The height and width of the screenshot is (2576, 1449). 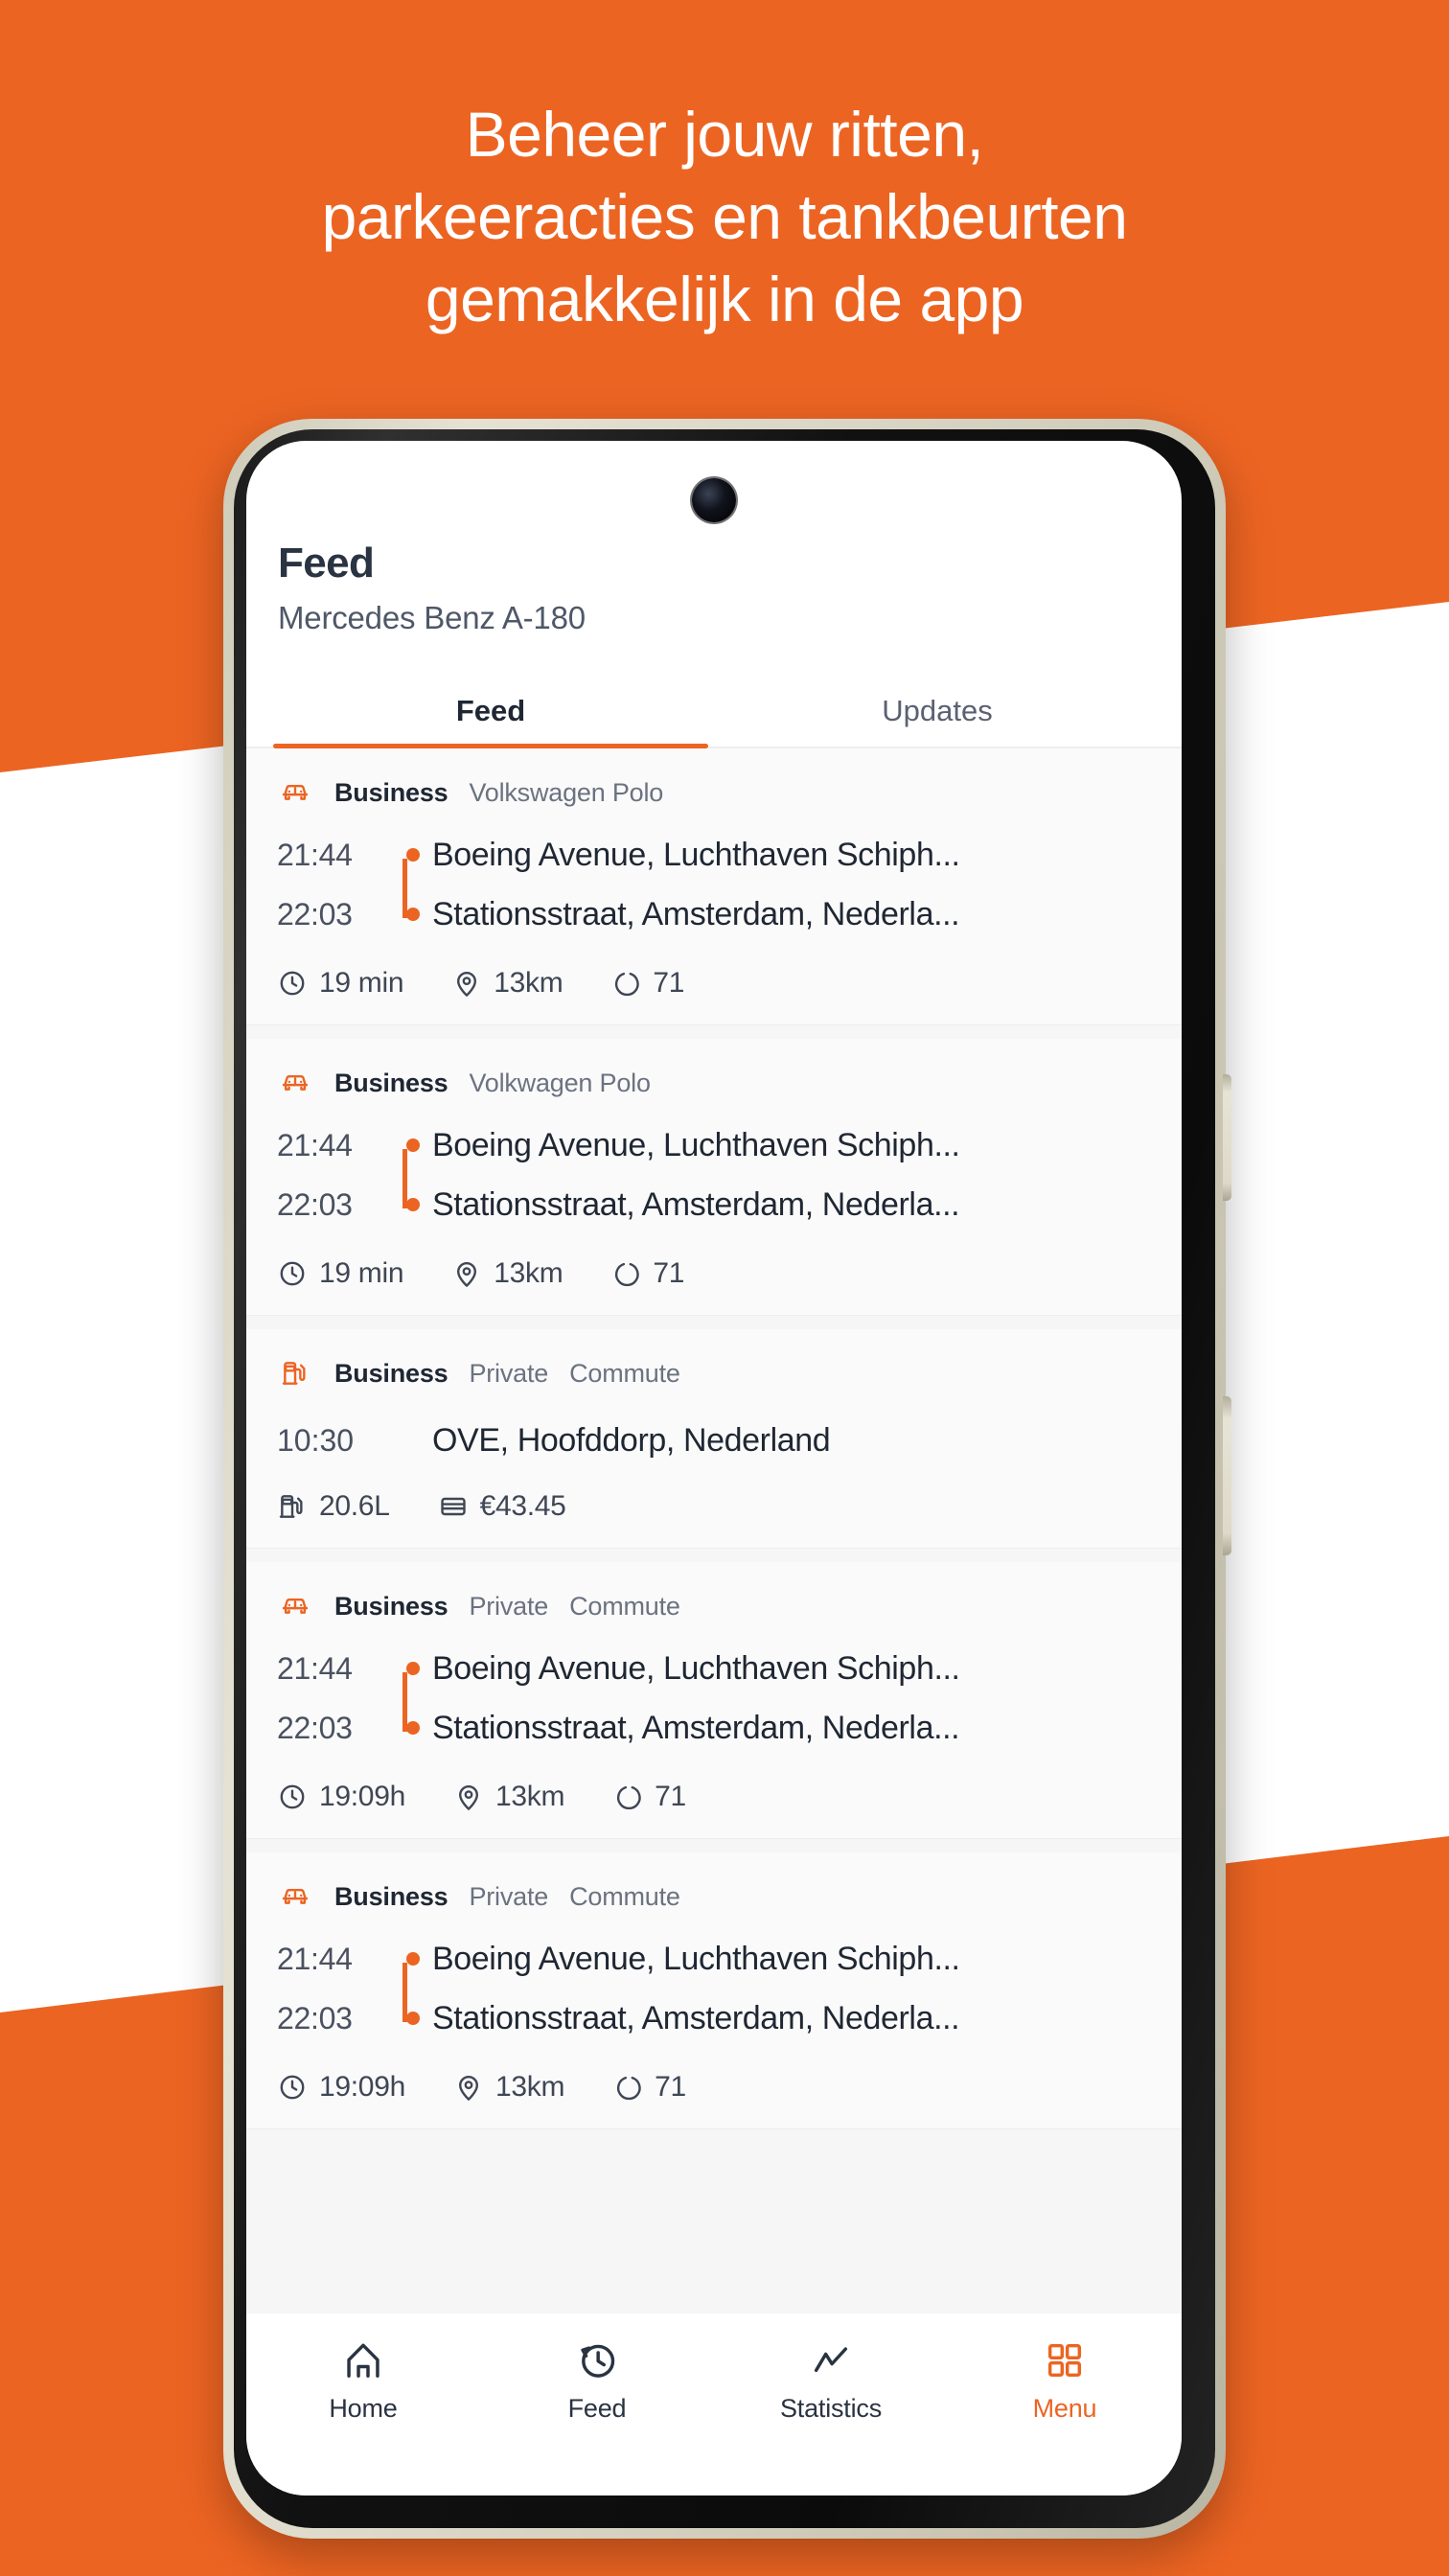 I want to click on page-title: Feed, so click(x=327, y=563).